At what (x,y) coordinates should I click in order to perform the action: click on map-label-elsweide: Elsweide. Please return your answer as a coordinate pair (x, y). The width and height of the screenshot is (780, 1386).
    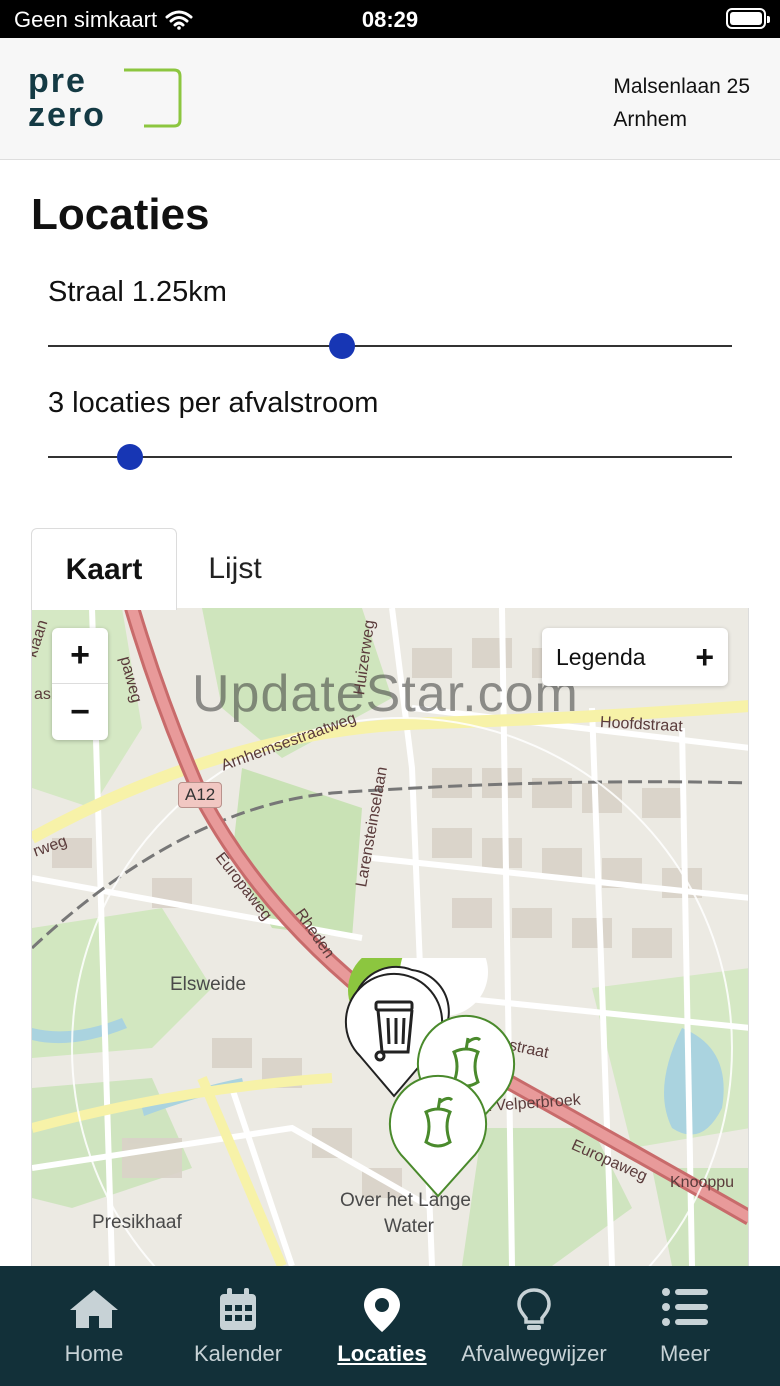
    Looking at the image, I should click on (208, 984).